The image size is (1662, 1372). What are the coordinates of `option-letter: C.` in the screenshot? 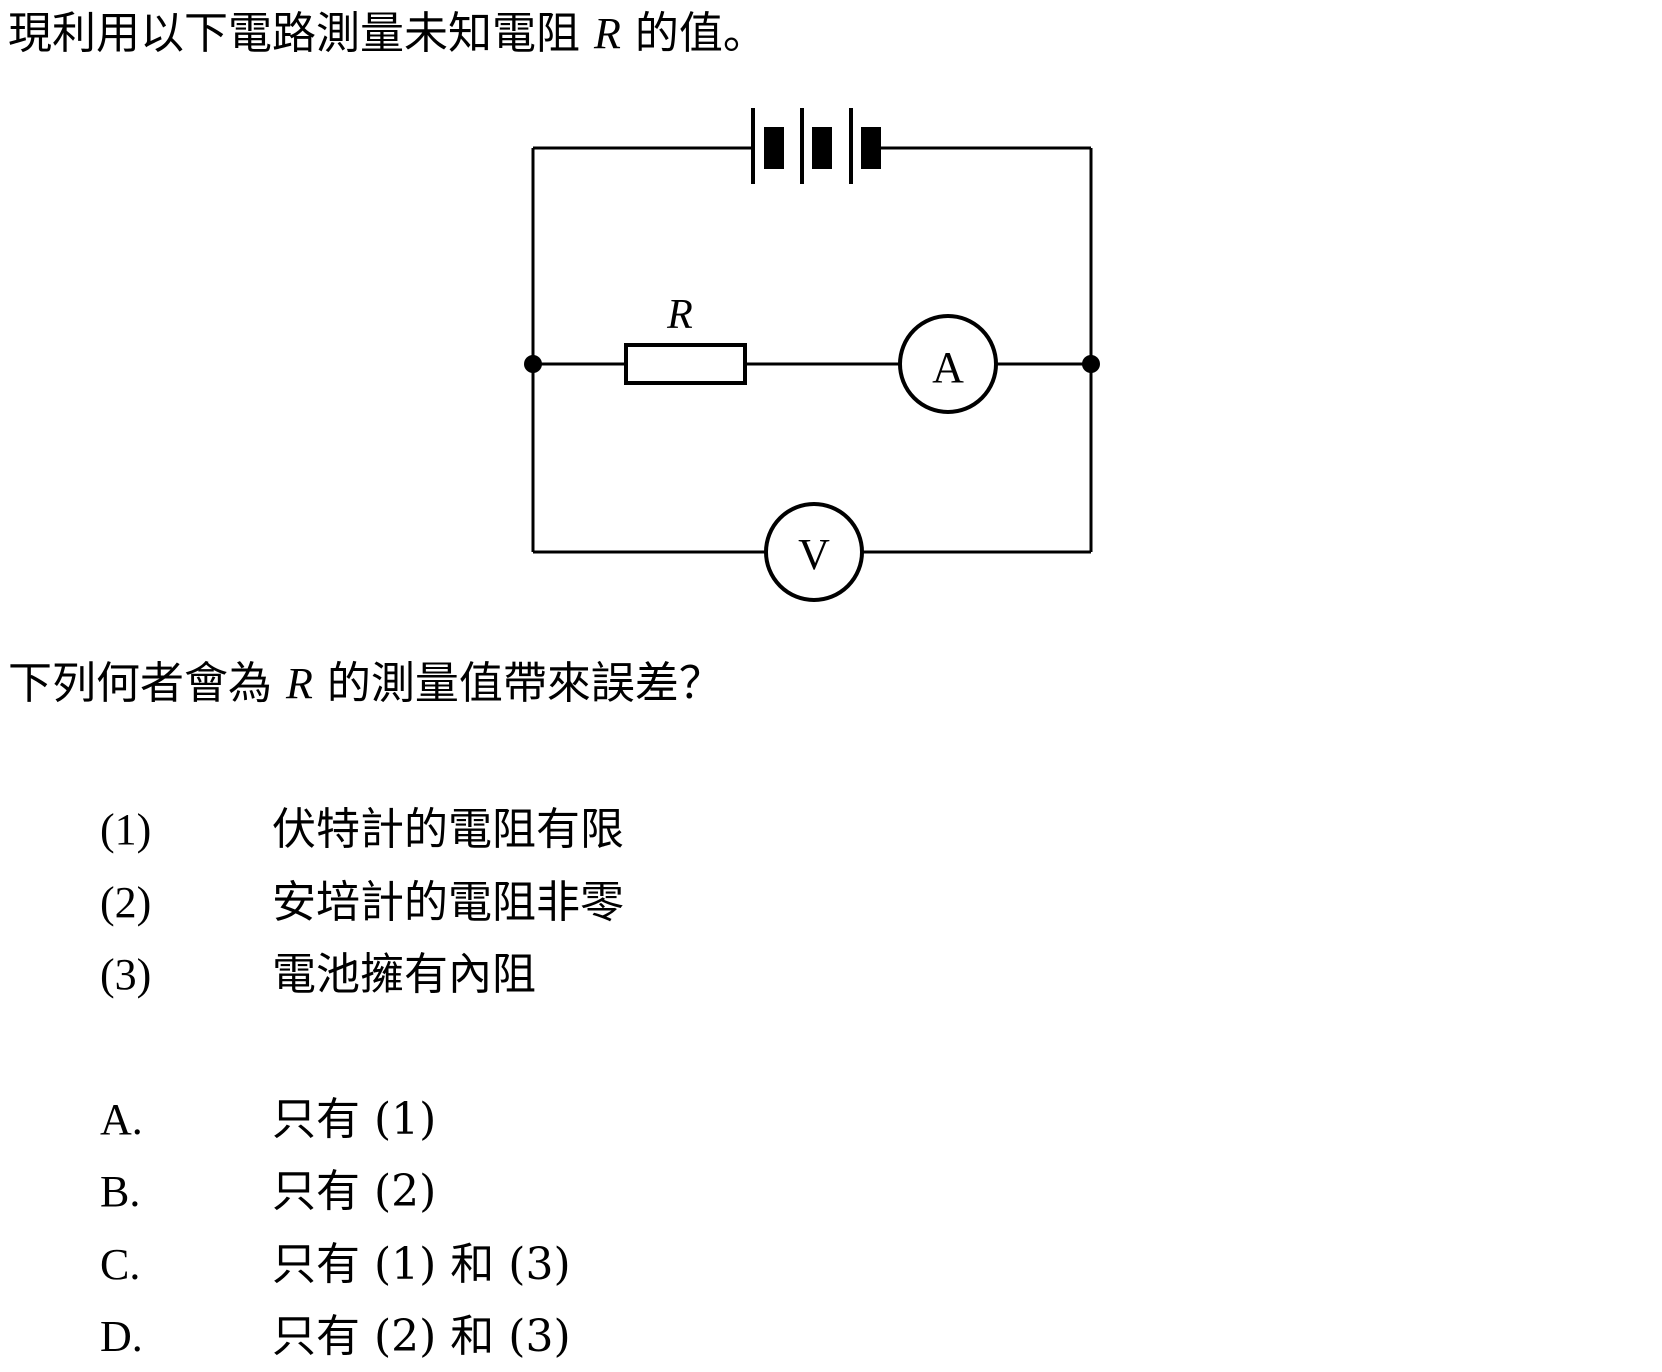 It's located at (120, 1264).